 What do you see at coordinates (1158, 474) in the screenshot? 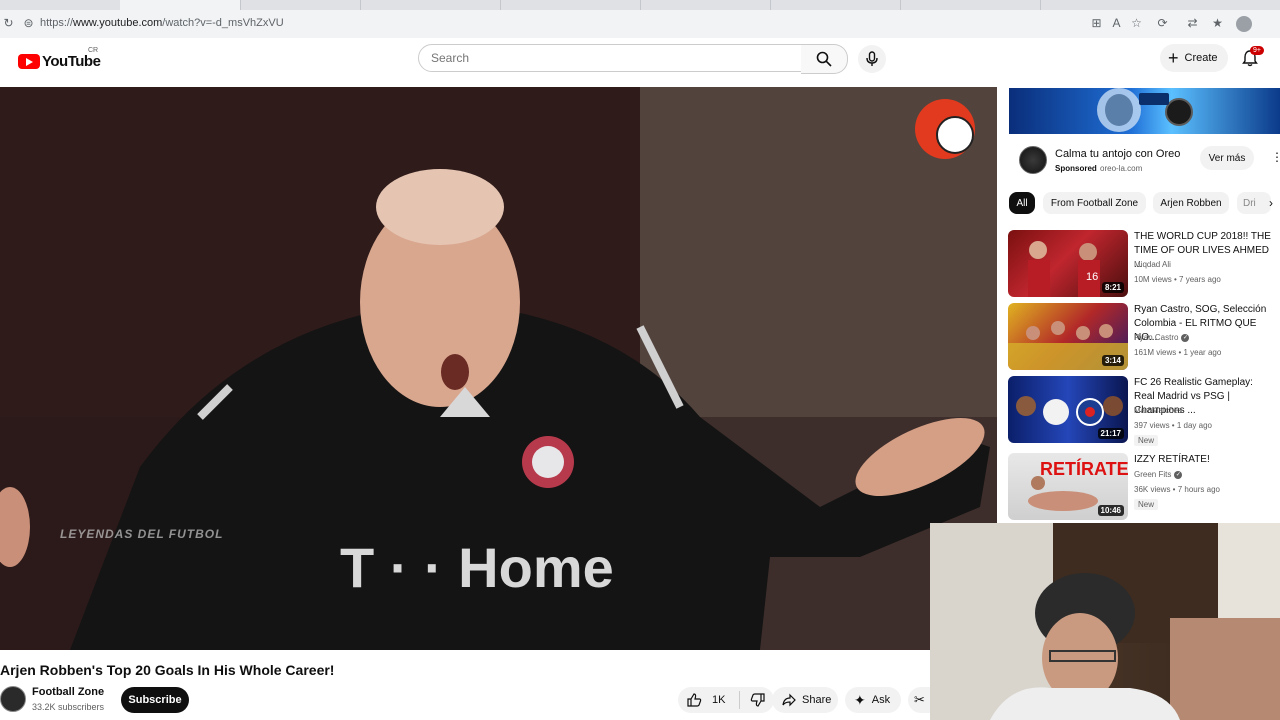
I see `recommendation-channel: Green Fits ✓` at bounding box center [1158, 474].